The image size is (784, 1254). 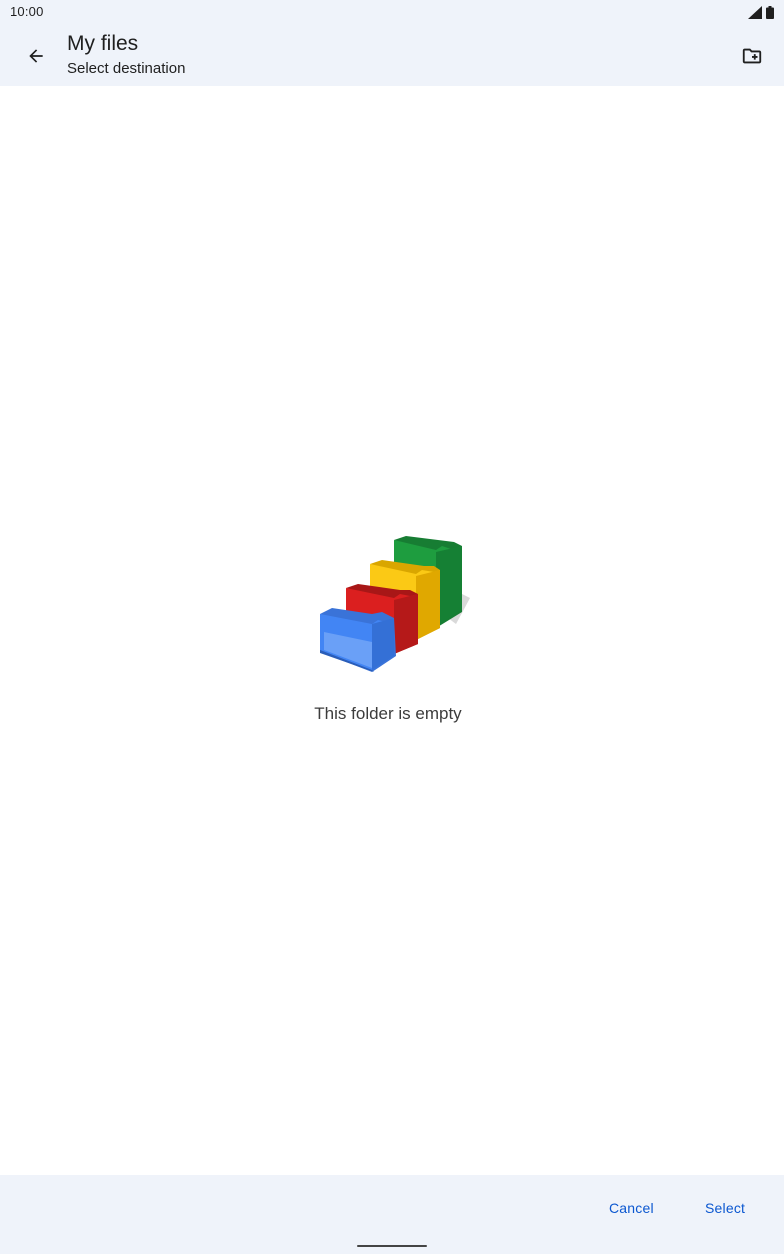 I want to click on signal-icon, so click(x=755, y=12).